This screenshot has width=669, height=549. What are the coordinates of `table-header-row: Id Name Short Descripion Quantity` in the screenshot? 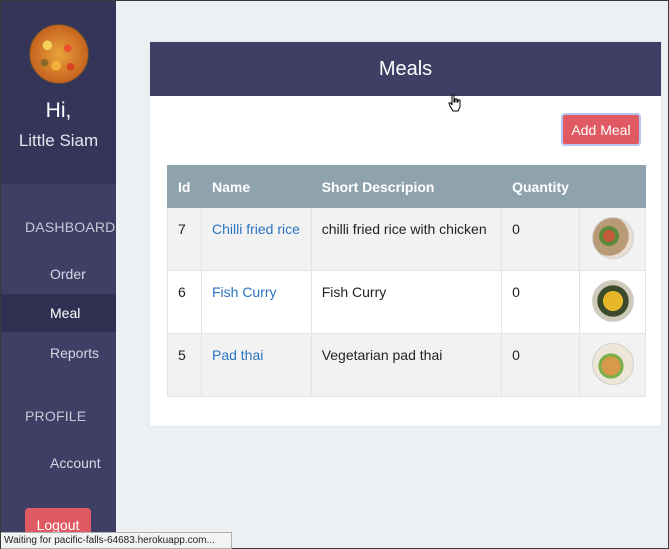 It's located at (406, 186).